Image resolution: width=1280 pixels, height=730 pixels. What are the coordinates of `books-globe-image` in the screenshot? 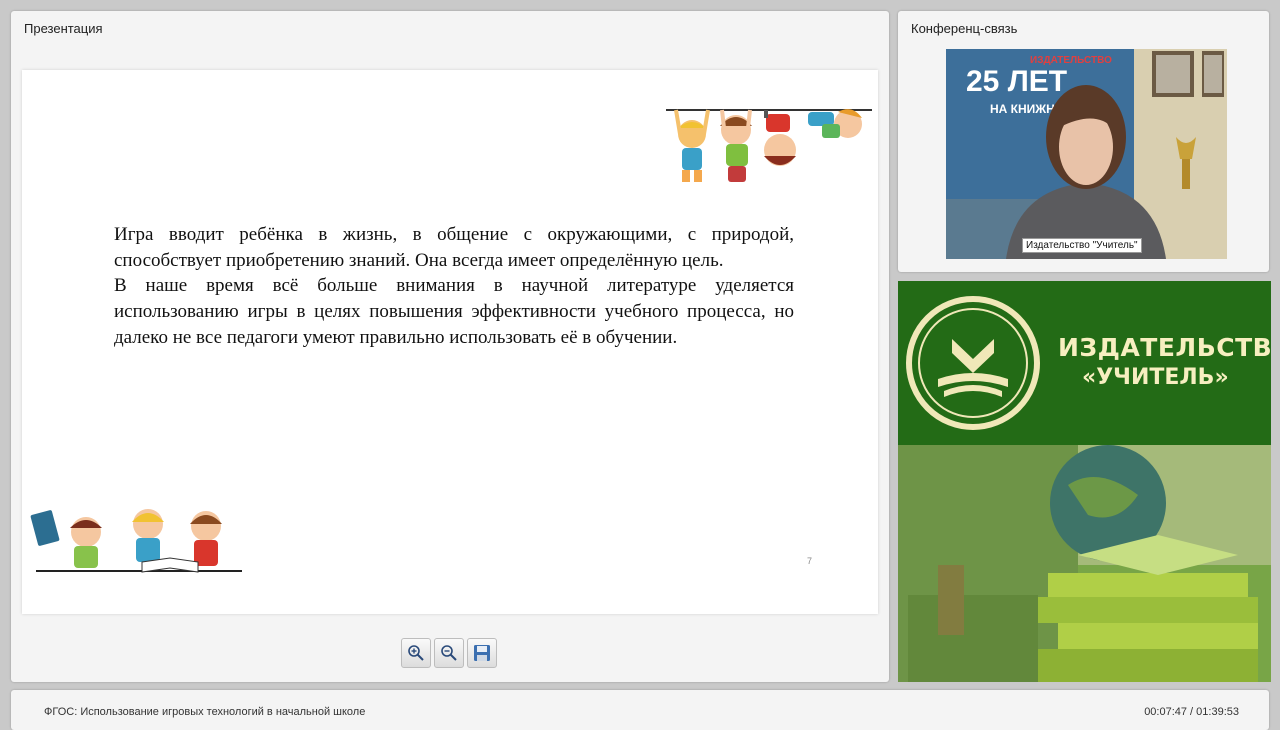 It's located at (1084, 563).